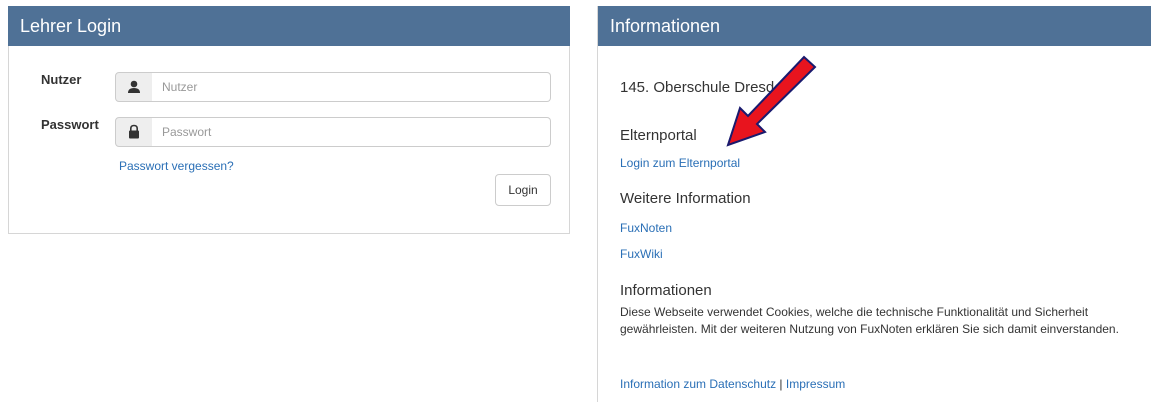 This screenshot has height=402, width=1151. I want to click on datenschutz-link: Information zum Datenschutz, so click(698, 384).